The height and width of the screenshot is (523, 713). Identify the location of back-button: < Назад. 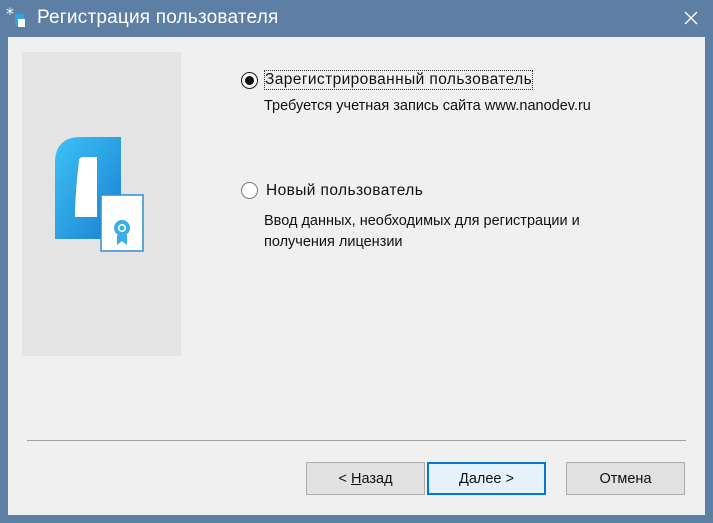
(365, 478).